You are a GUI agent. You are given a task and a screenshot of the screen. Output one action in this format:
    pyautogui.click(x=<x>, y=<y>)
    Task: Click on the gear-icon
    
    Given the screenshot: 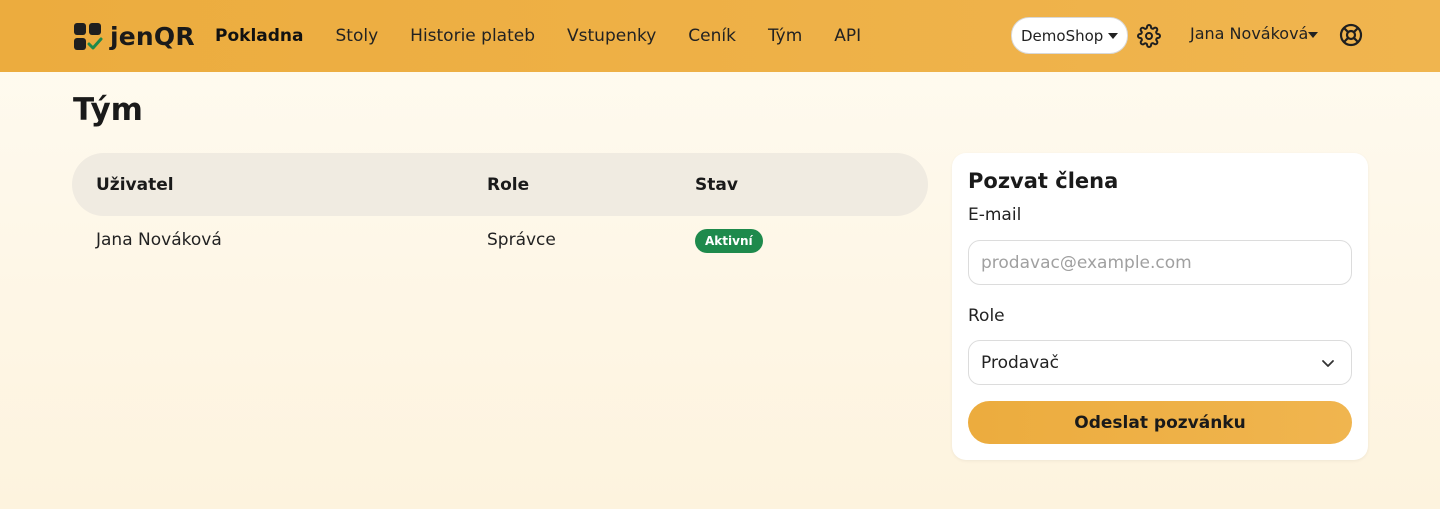 What is the action you would take?
    pyautogui.click(x=1149, y=36)
    